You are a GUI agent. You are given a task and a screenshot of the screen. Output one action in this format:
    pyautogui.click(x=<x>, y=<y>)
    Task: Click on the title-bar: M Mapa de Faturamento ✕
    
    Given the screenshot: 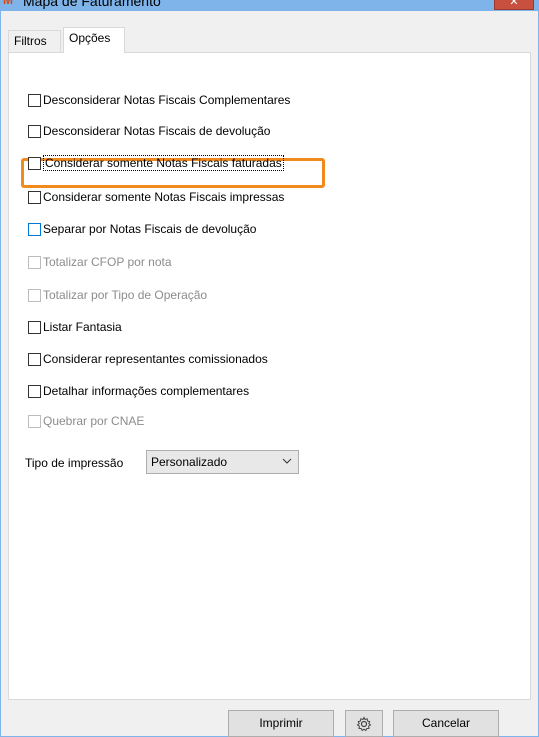 What is the action you would take?
    pyautogui.click(x=269, y=5)
    